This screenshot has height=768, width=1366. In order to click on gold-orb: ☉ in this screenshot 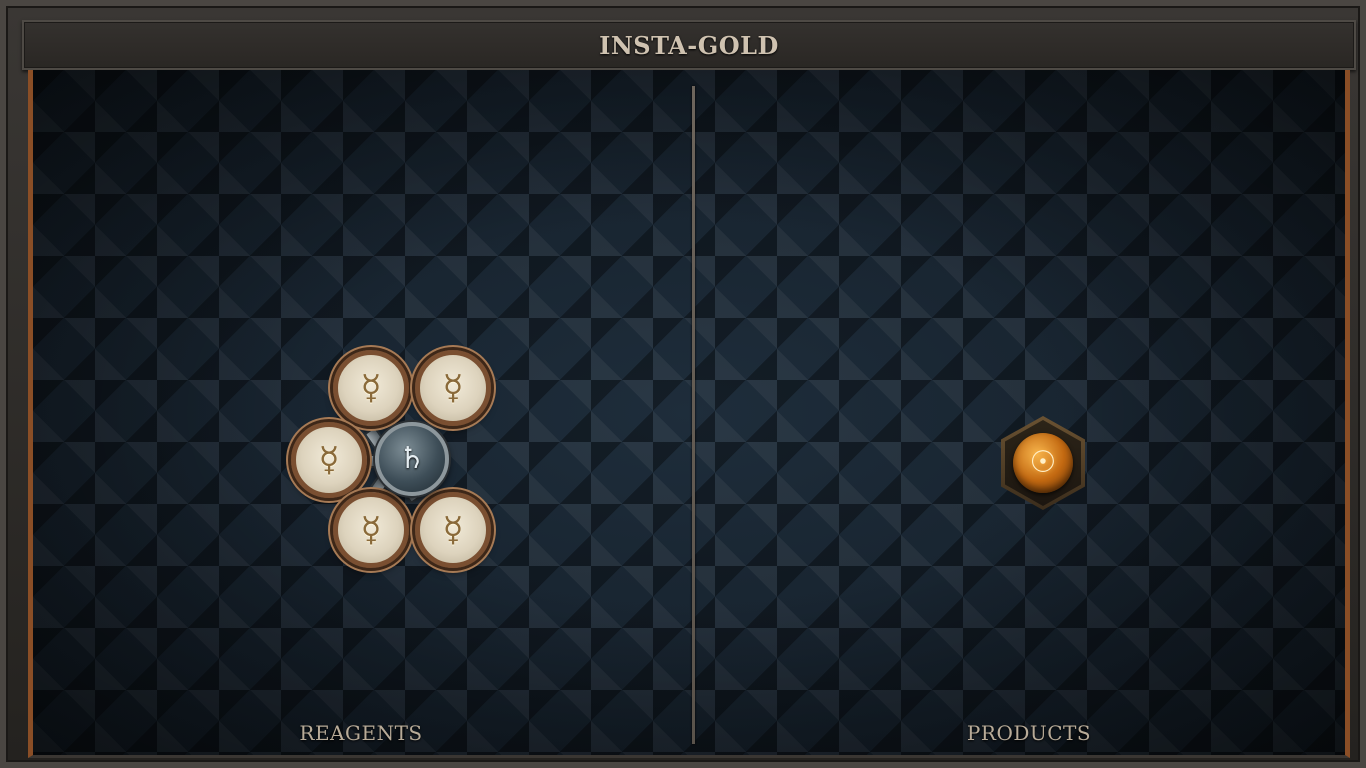, I will do `click(1043, 463)`.